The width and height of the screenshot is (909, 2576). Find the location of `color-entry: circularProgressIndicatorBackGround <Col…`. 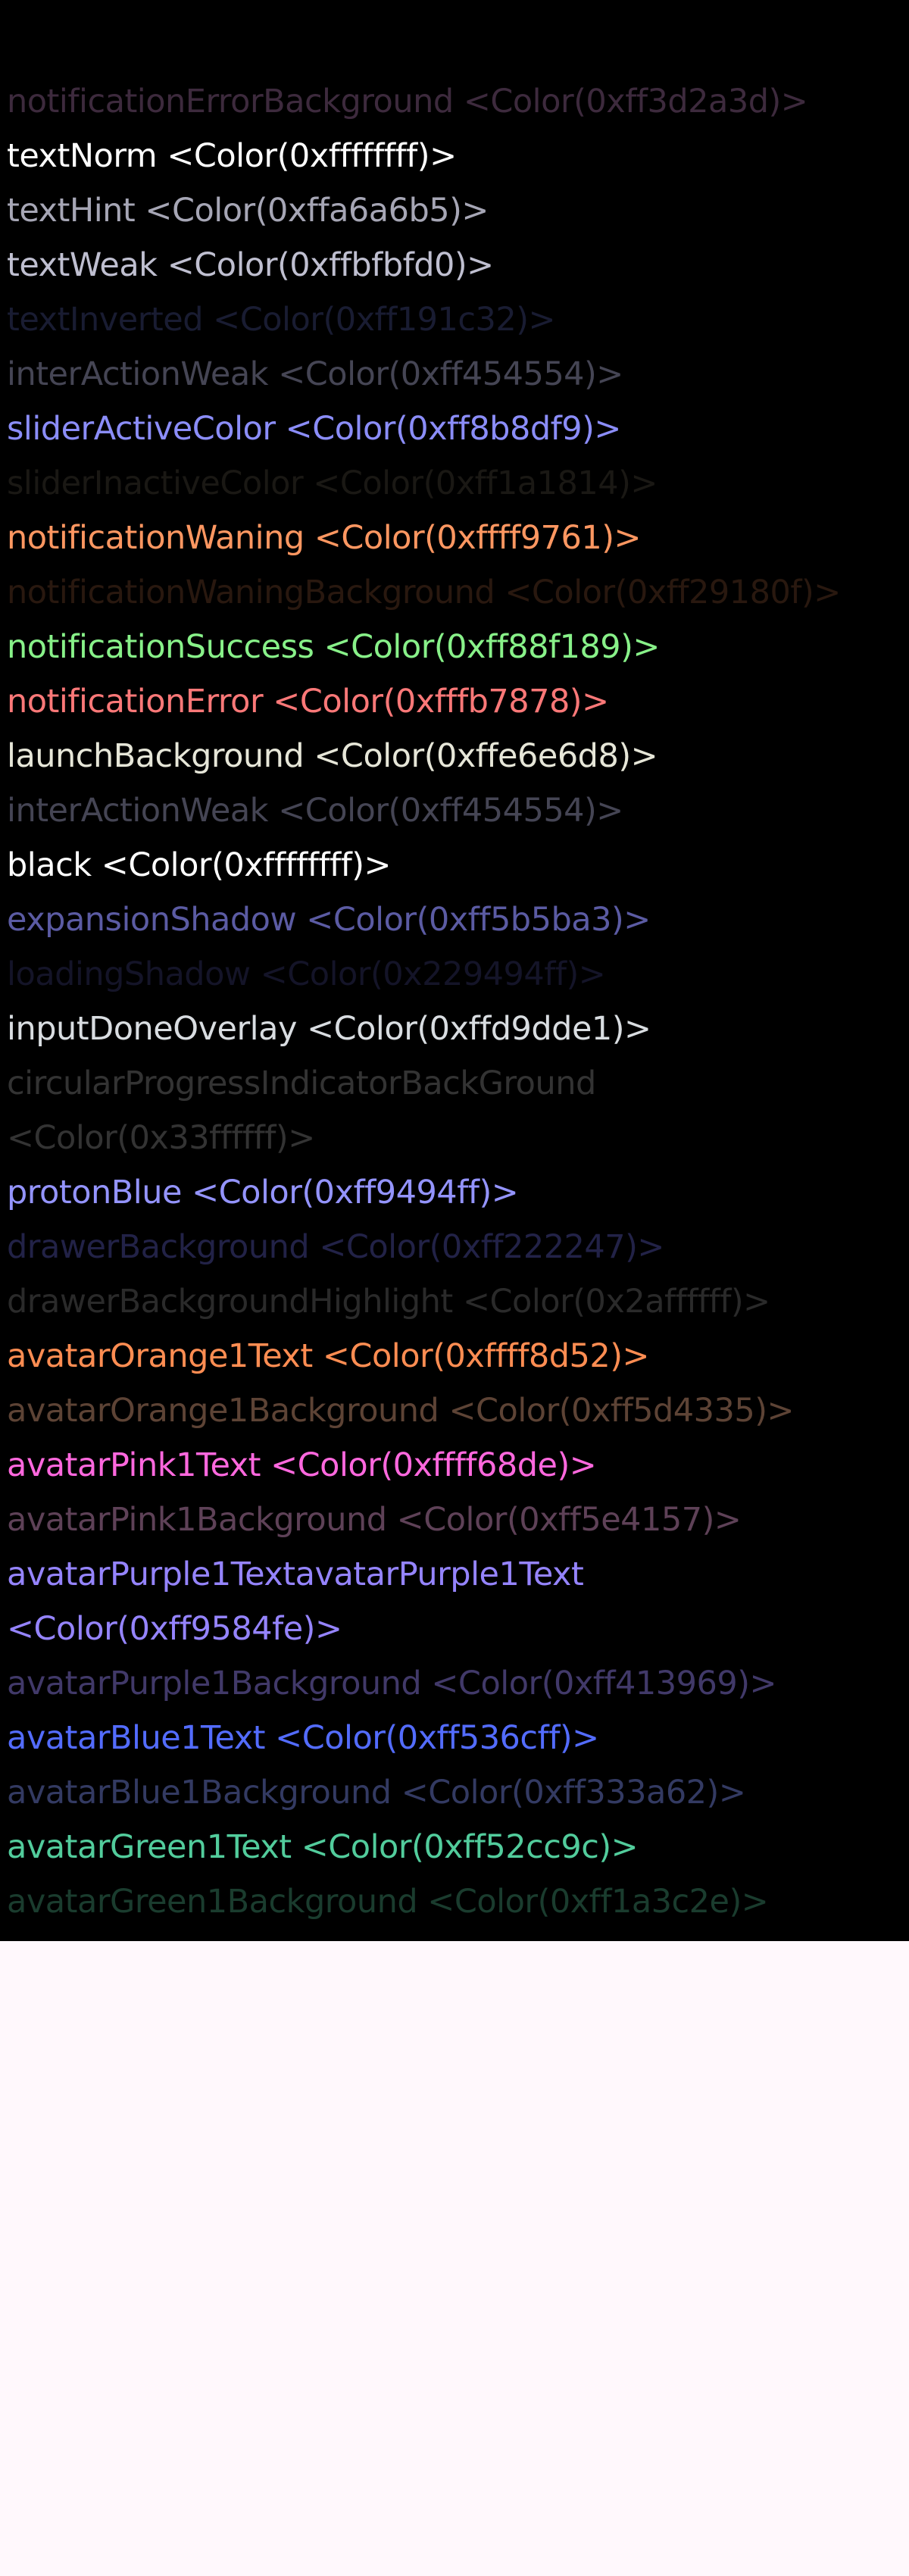

color-entry: circularProgressIndicatorBackGround <Col… is located at coordinates (306, 1110).